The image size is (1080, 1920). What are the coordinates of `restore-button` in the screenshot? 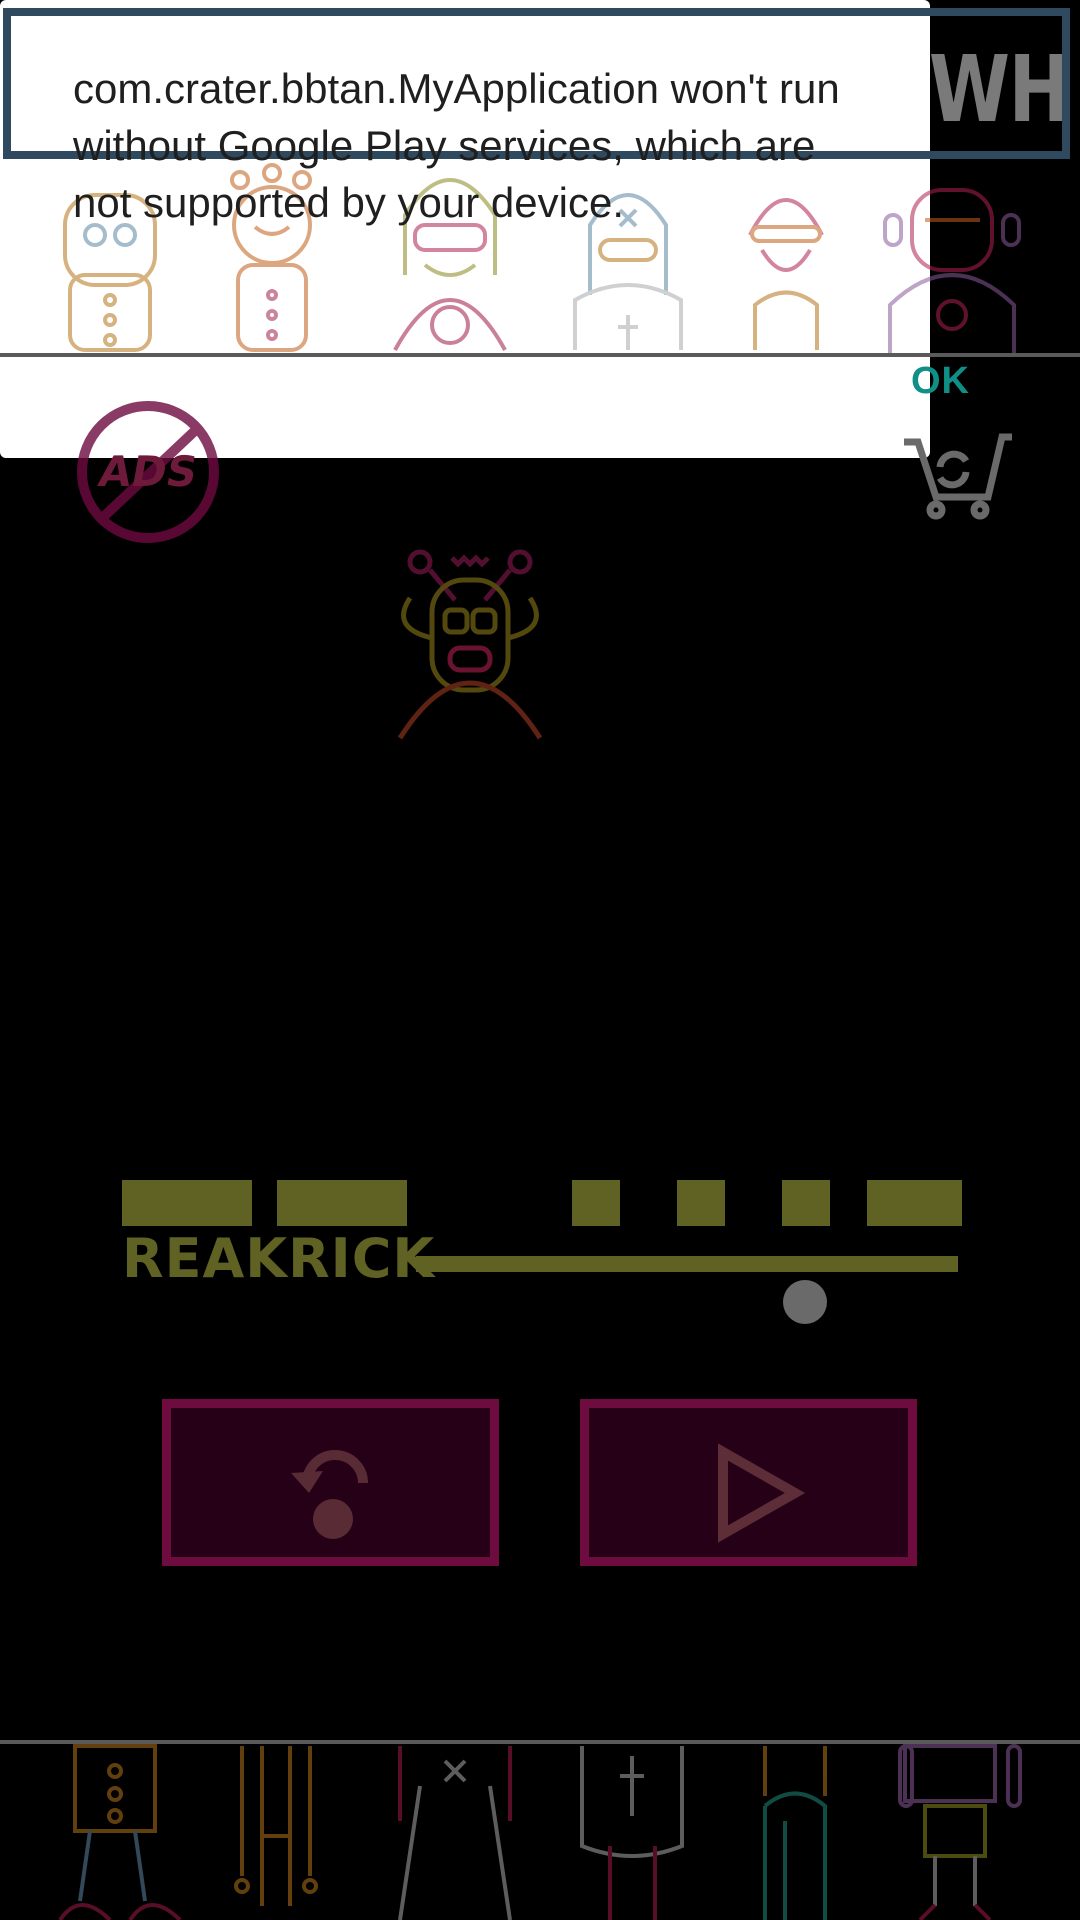 It's located at (330, 1482).